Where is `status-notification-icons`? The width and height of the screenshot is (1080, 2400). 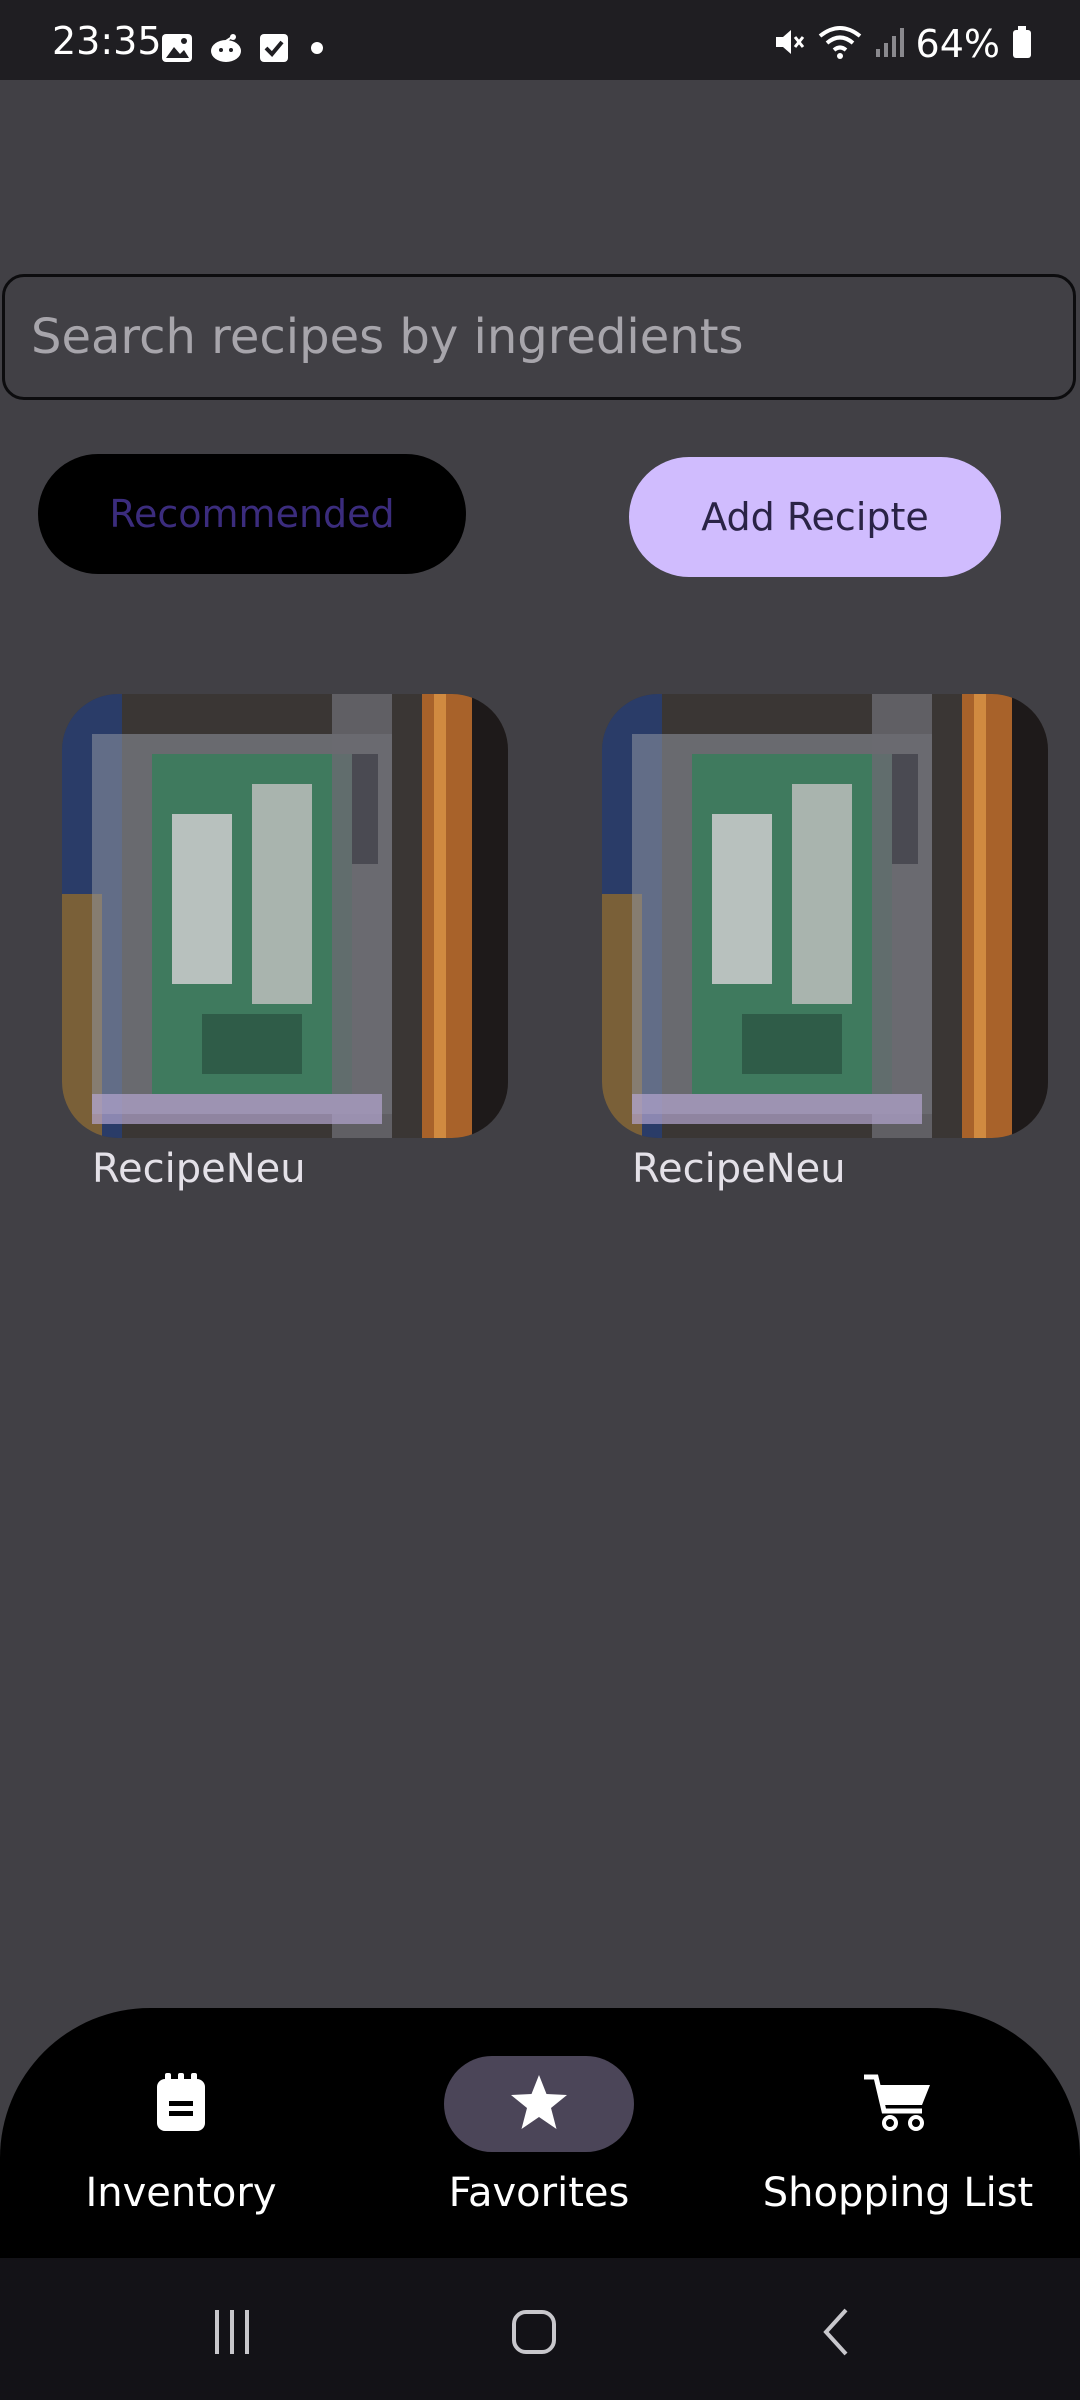
status-notification-icons is located at coordinates (245, 50).